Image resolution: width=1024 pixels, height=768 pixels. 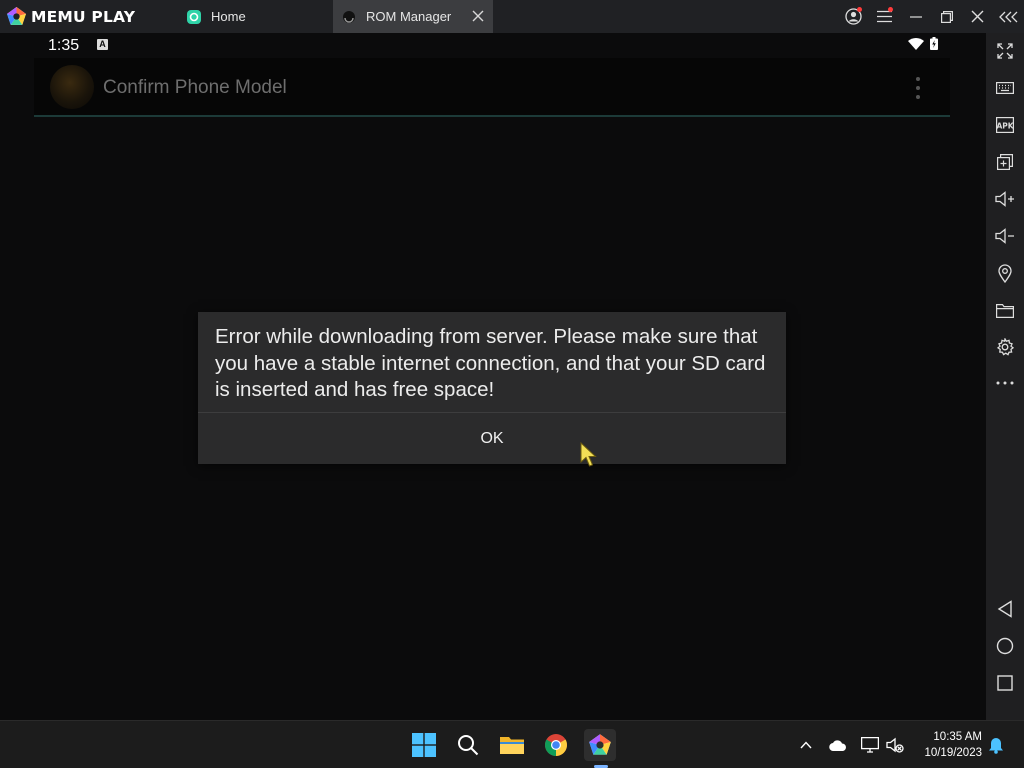 I want to click on memu-taskbar-button, so click(x=600, y=745).